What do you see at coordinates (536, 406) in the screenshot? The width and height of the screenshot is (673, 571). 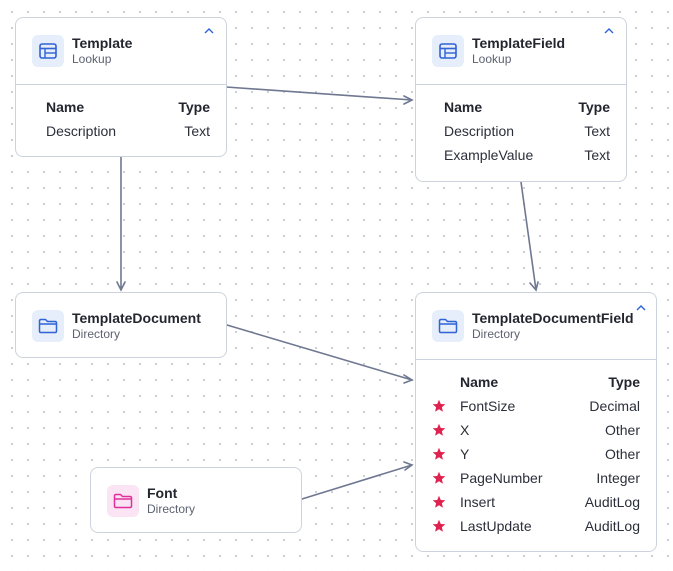 I see `field-row: FontSize Decimal` at bounding box center [536, 406].